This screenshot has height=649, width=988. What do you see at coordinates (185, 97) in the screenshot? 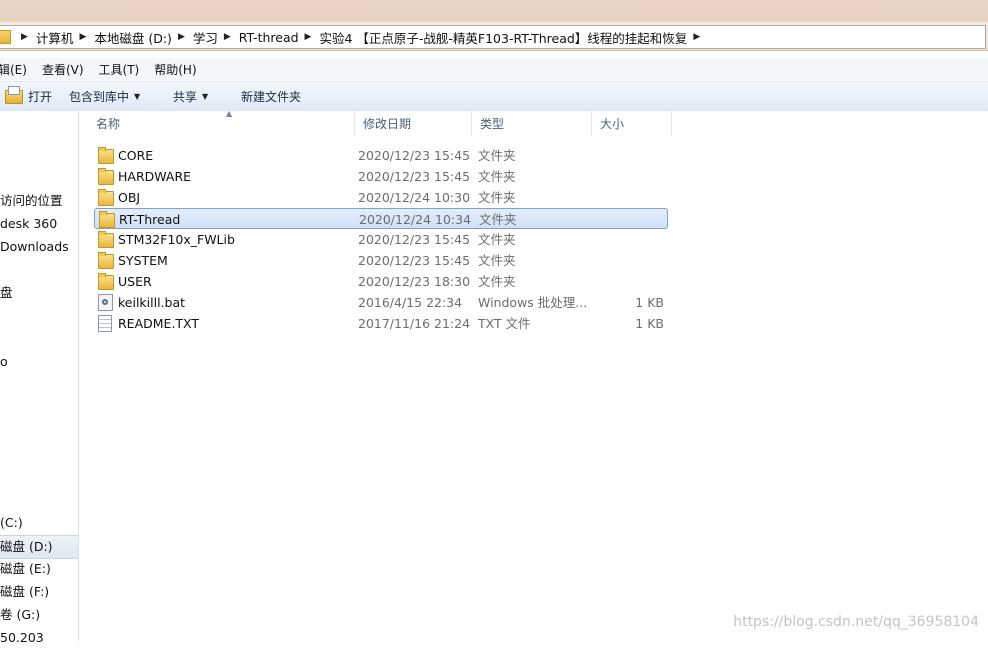
I see `share-label: 共享` at bounding box center [185, 97].